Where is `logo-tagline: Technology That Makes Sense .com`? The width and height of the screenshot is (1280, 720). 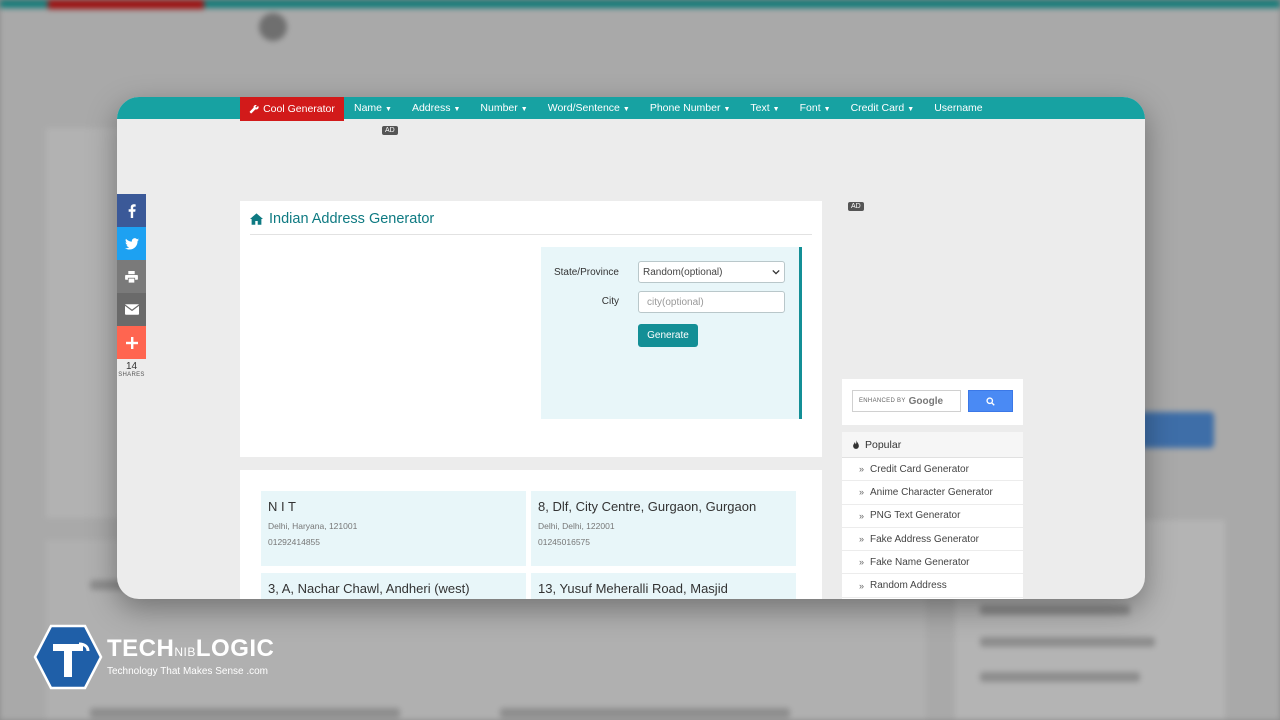
logo-tagline: Technology That Makes Sense .com is located at coordinates (190, 671).